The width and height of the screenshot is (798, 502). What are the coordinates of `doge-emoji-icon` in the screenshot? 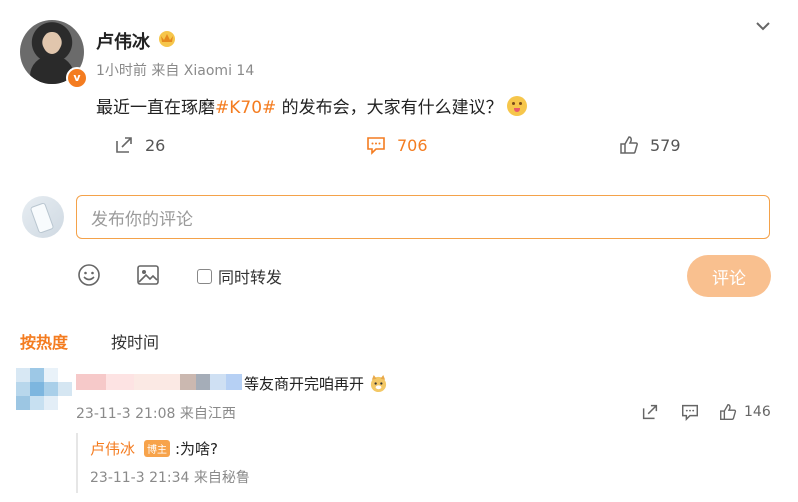 It's located at (378, 383).